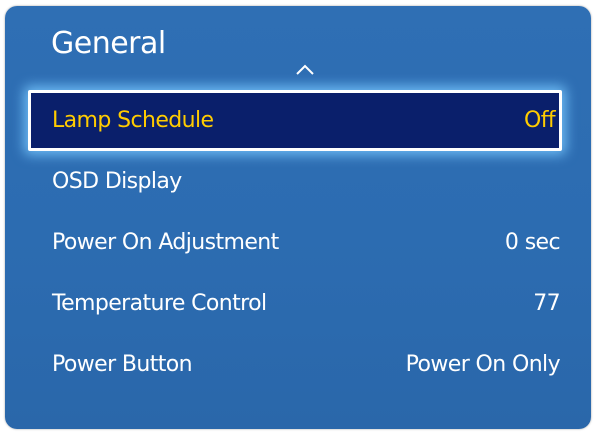 This screenshot has height=433, width=596. What do you see at coordinates (295, 364) in the screenshot?
I see `menu-item-power-button: Power Button Power On Only` at bounding box center [295, 364].